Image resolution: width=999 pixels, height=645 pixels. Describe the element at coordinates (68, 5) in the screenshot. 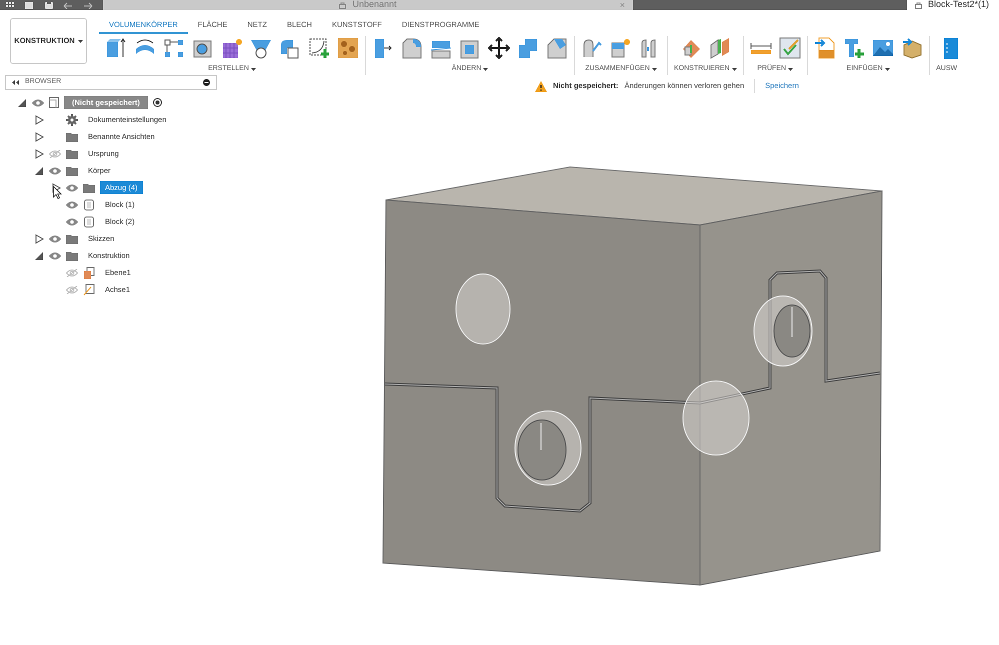

I see `undo-icon` at that location.